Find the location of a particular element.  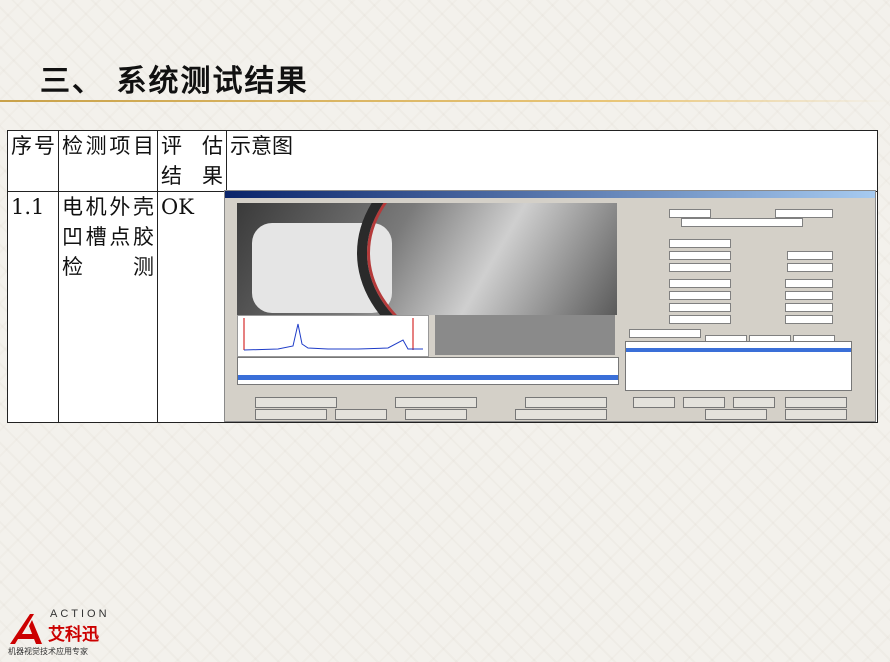

histogram-graphic is located at coordinates (333, 334).